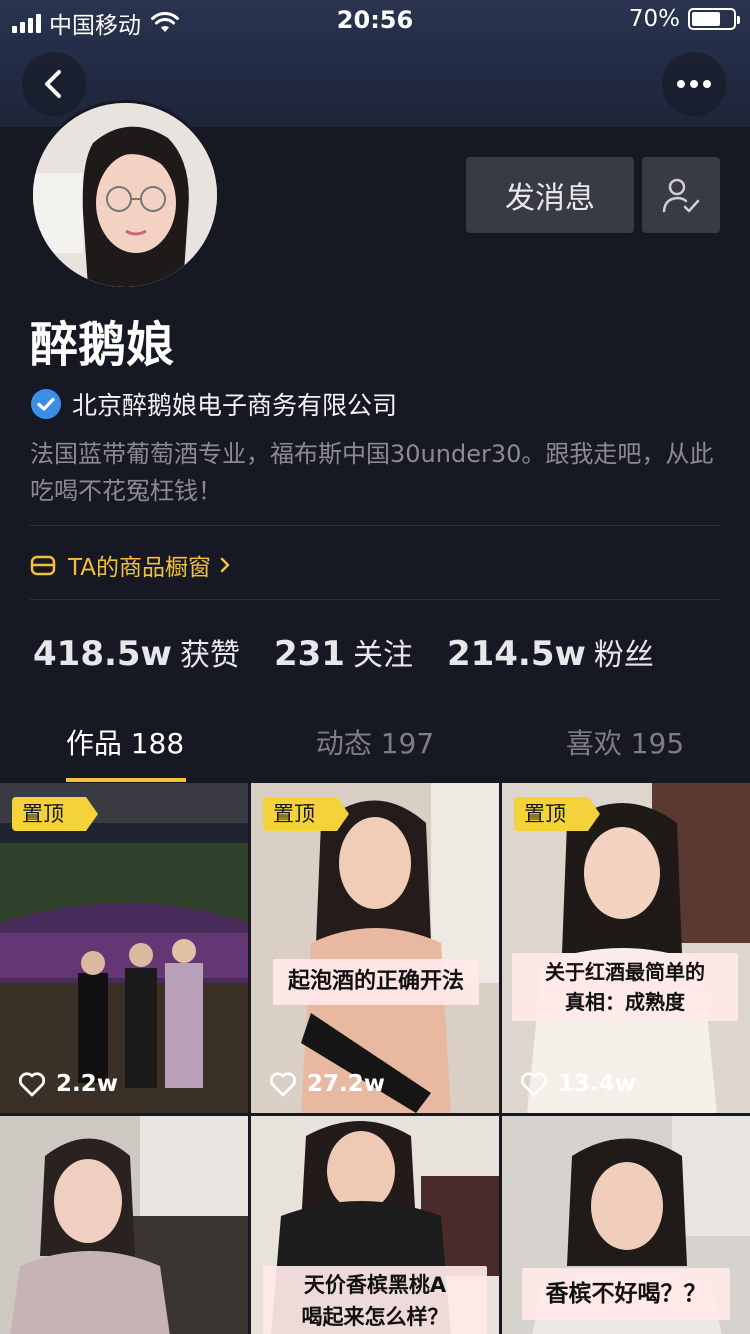 This screenshot has width=750, height=1334. I want to click on follow-button, so click(681, 195).